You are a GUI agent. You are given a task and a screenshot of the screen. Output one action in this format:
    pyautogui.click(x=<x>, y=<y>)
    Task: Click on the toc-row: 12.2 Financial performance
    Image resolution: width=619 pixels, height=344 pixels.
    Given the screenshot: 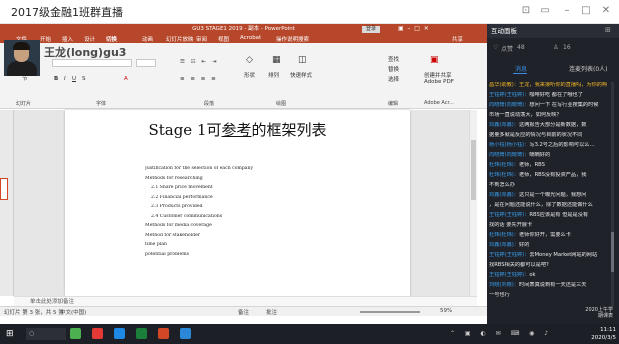 What is the action you would take?
    pyautogui.click(x=235, y=199)
    